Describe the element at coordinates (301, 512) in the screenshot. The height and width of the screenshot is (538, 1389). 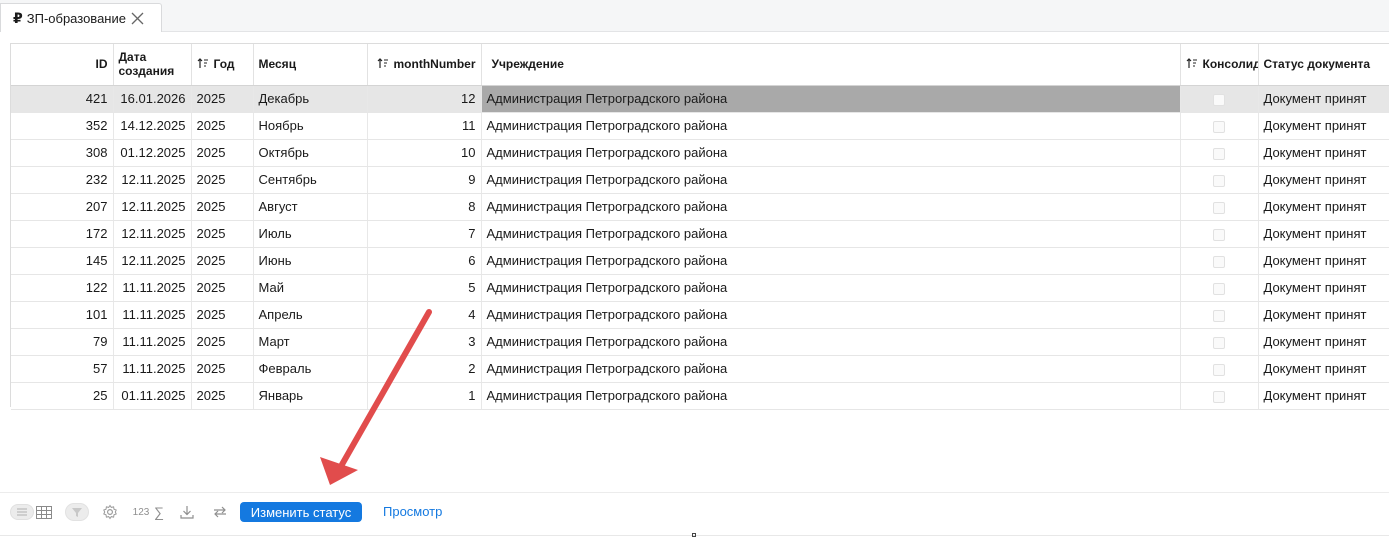
I see `change-status-button: Изменить статус` at that location.